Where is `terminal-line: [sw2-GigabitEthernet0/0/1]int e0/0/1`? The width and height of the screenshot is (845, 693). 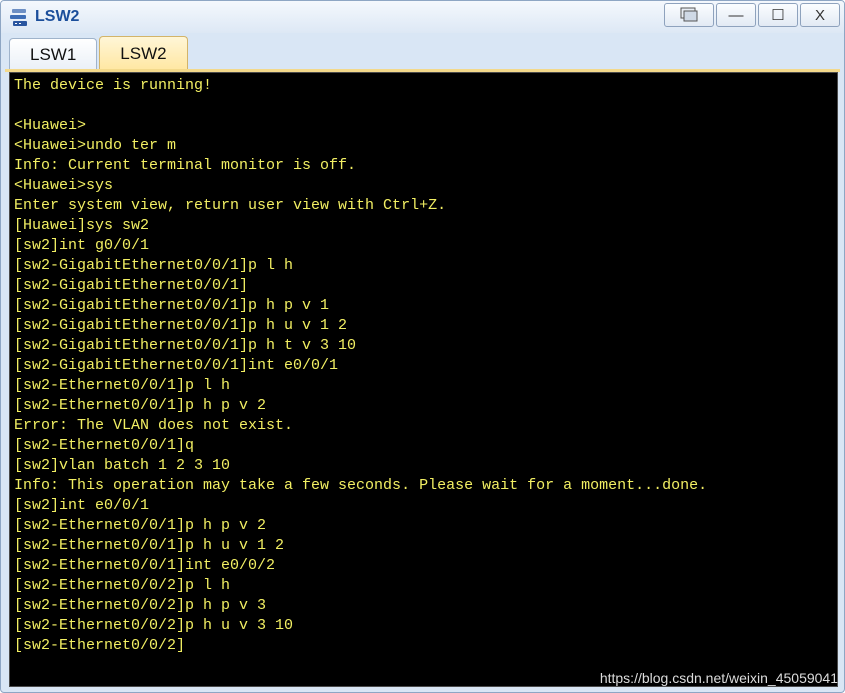
terminal-line: [sw2-GigabitEthernet0/0/1]int e0/0/1 is located at coordinates (176, 365).